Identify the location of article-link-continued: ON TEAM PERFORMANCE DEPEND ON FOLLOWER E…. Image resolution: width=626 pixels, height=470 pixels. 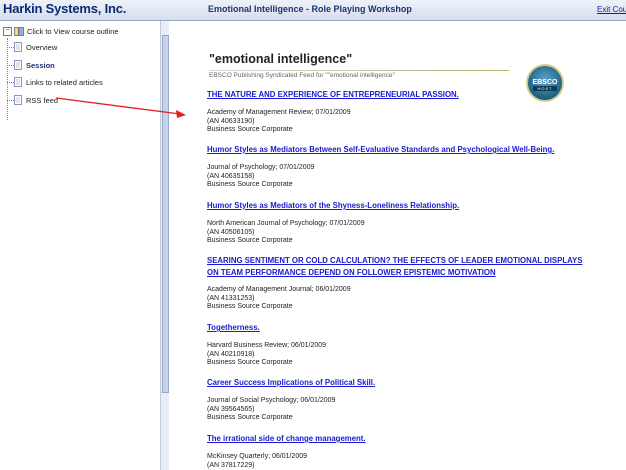
(351, 272).